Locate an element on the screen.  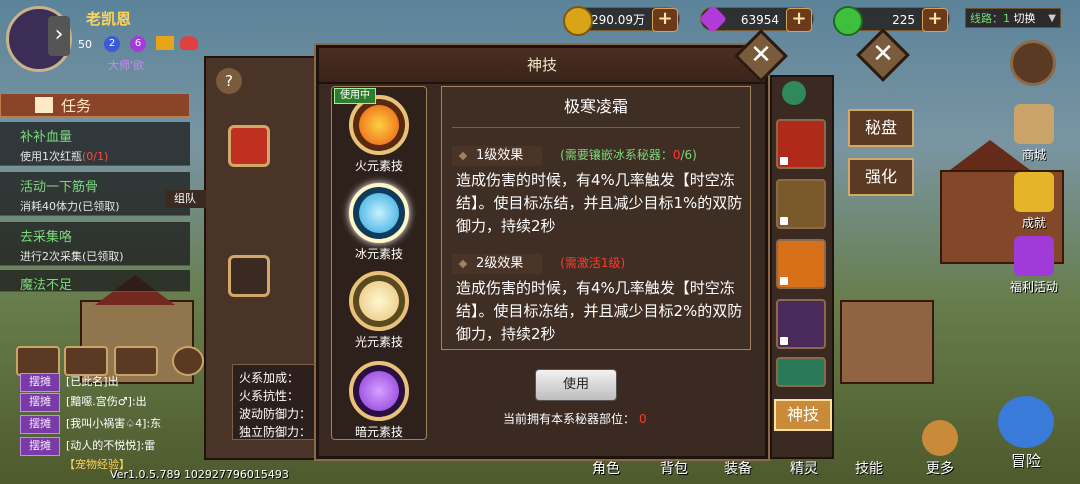
chat-text: [已此名]出 is located at coordinates (92, 381).